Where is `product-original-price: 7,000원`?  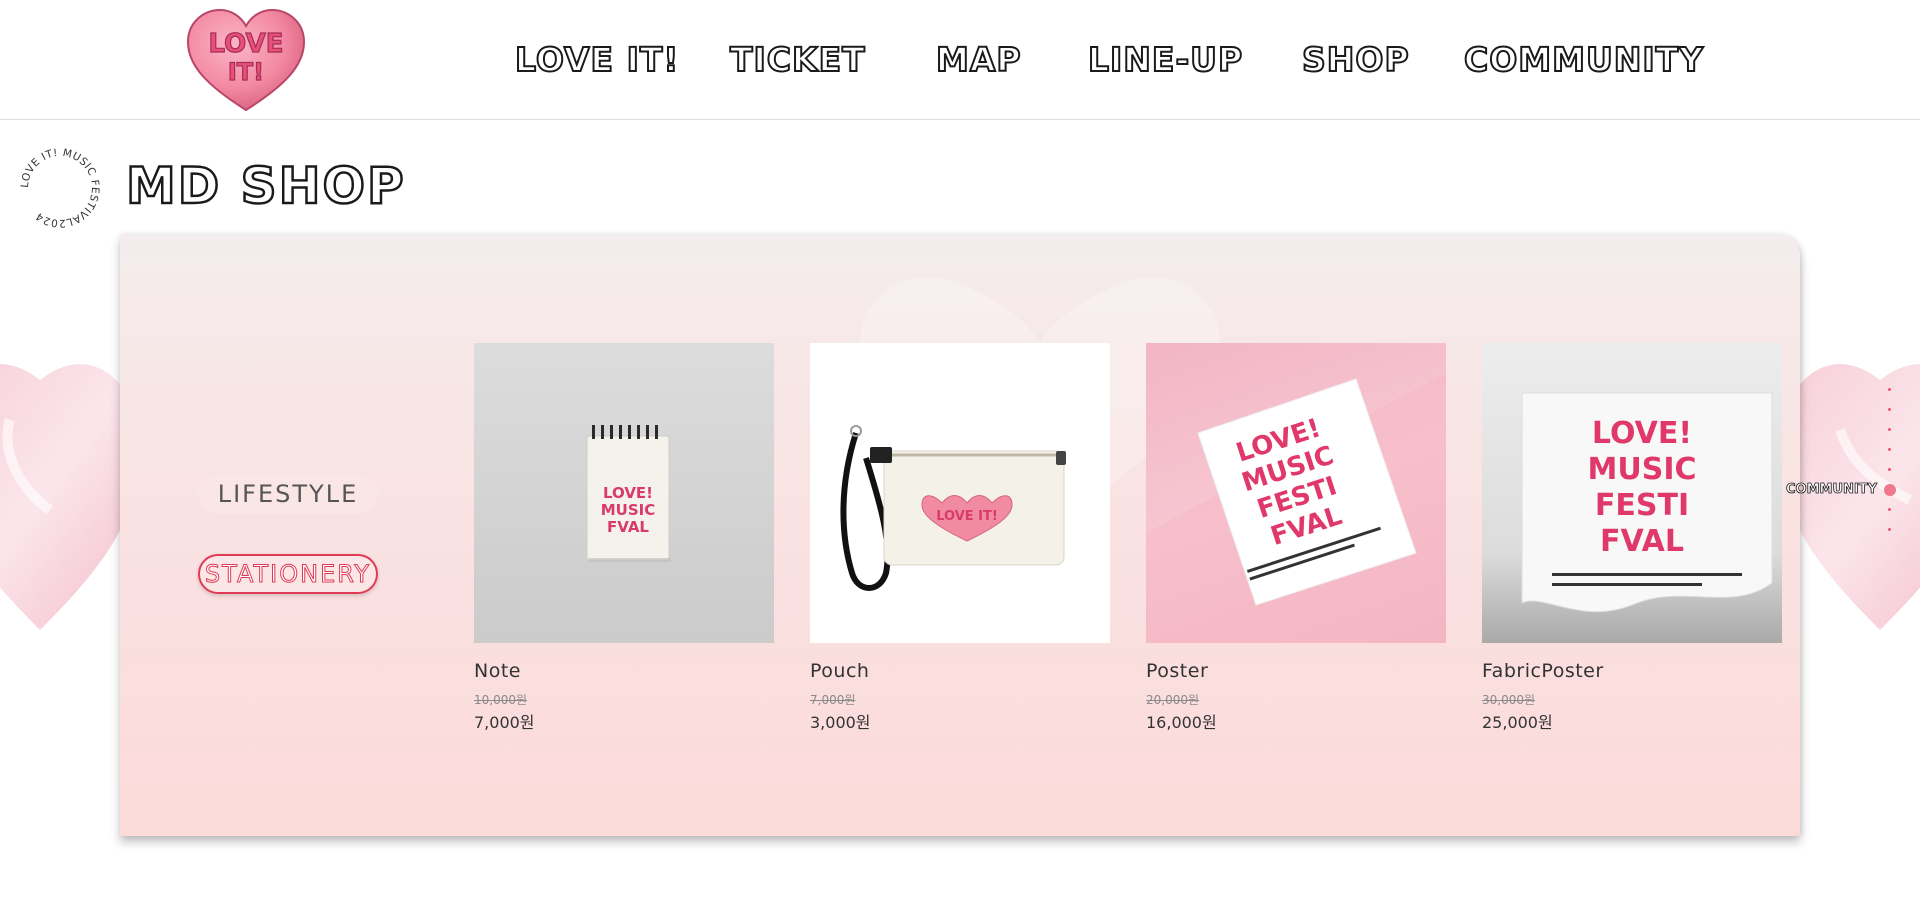 product-original-price: 7,000원 is located at coordinates (833, 700).